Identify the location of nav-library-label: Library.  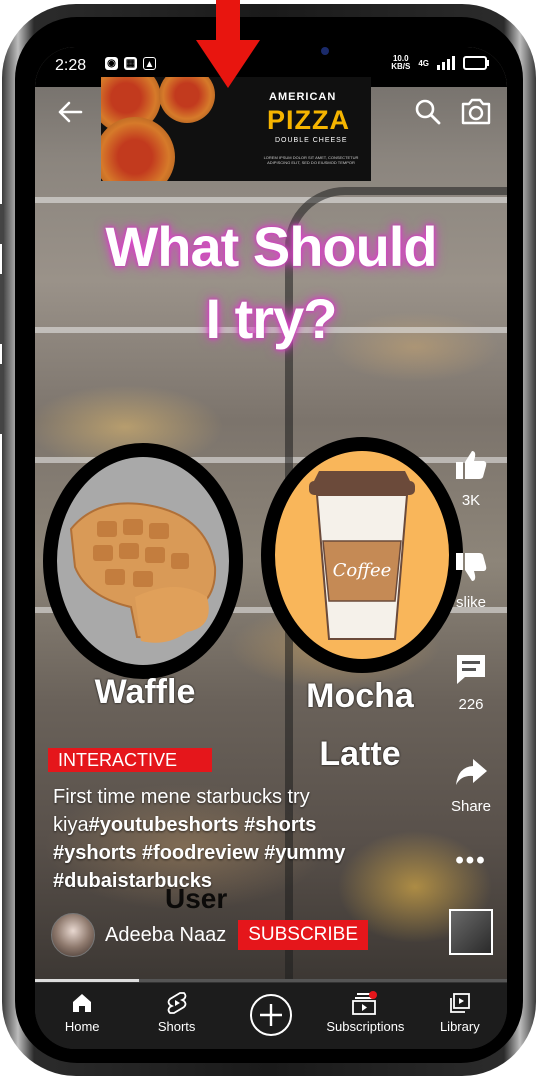
(459, 1026).